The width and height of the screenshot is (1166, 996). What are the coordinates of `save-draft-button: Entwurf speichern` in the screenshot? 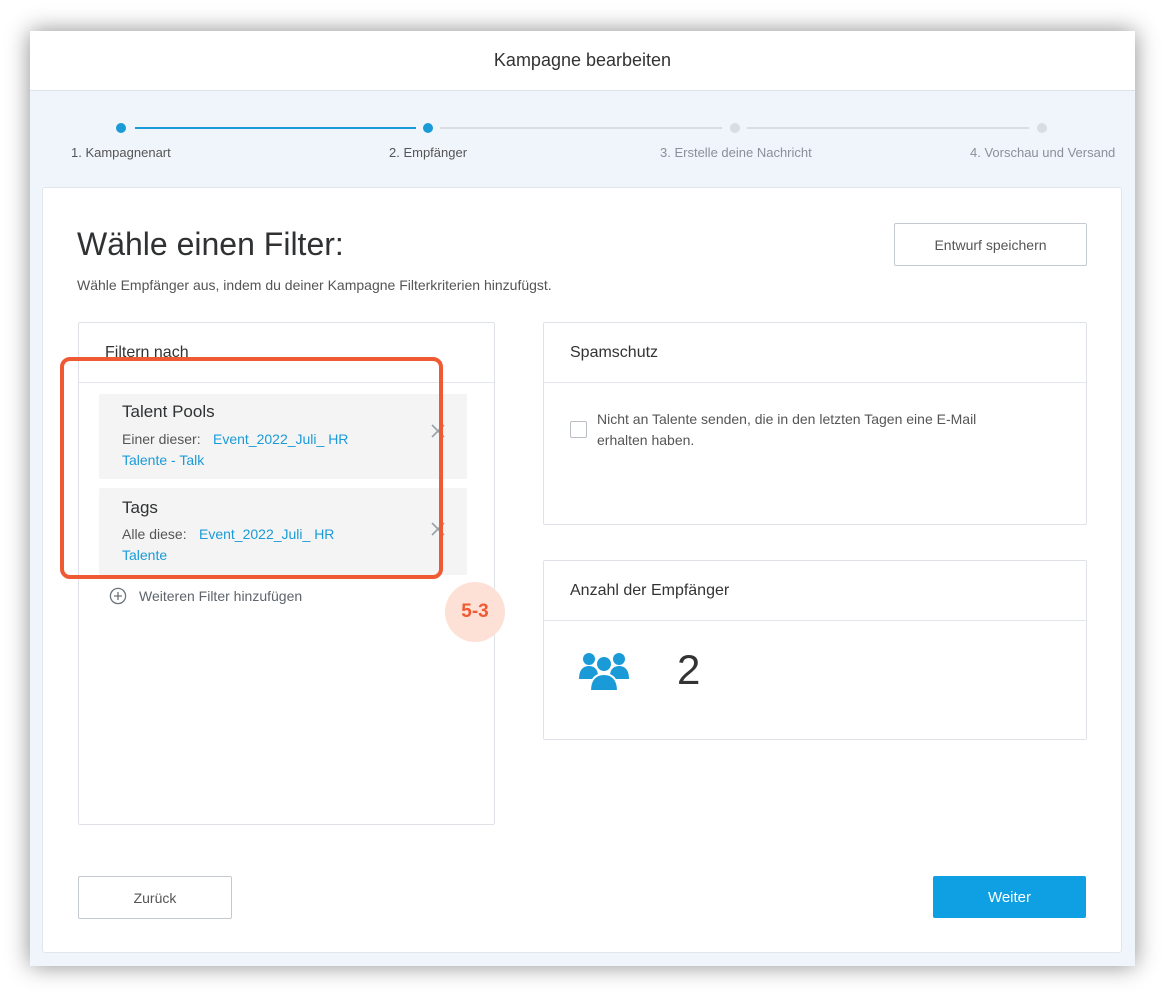 It's located at (990, 244).